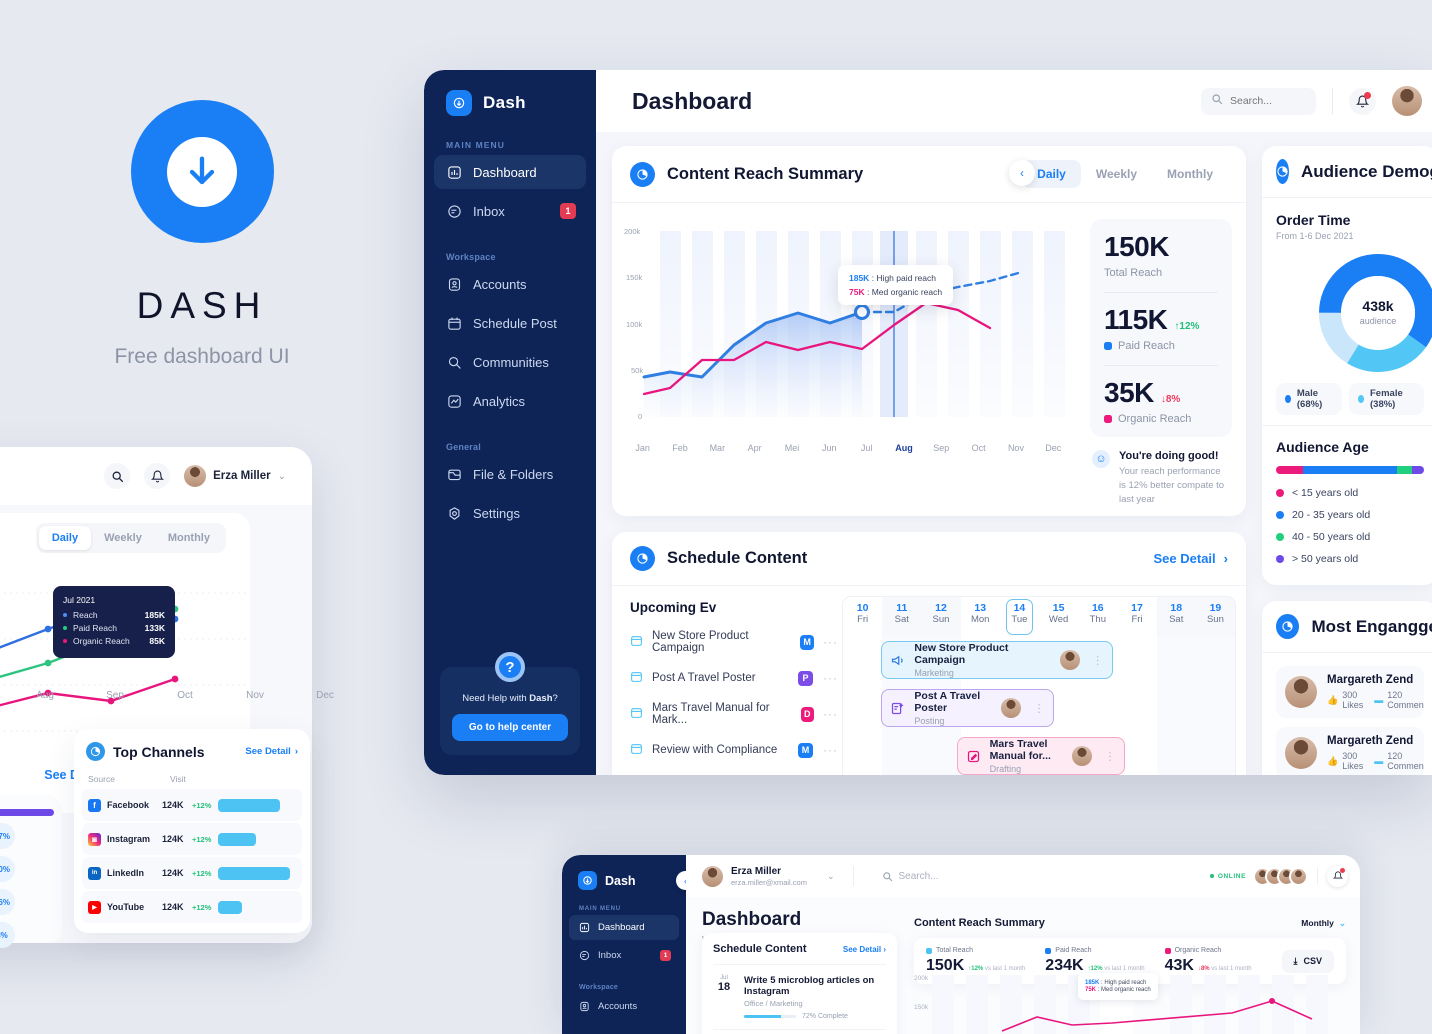 This screenshot has height=1034, width=1432. I want to click on sidebar-item-label: Inbox, so click(489, 211).